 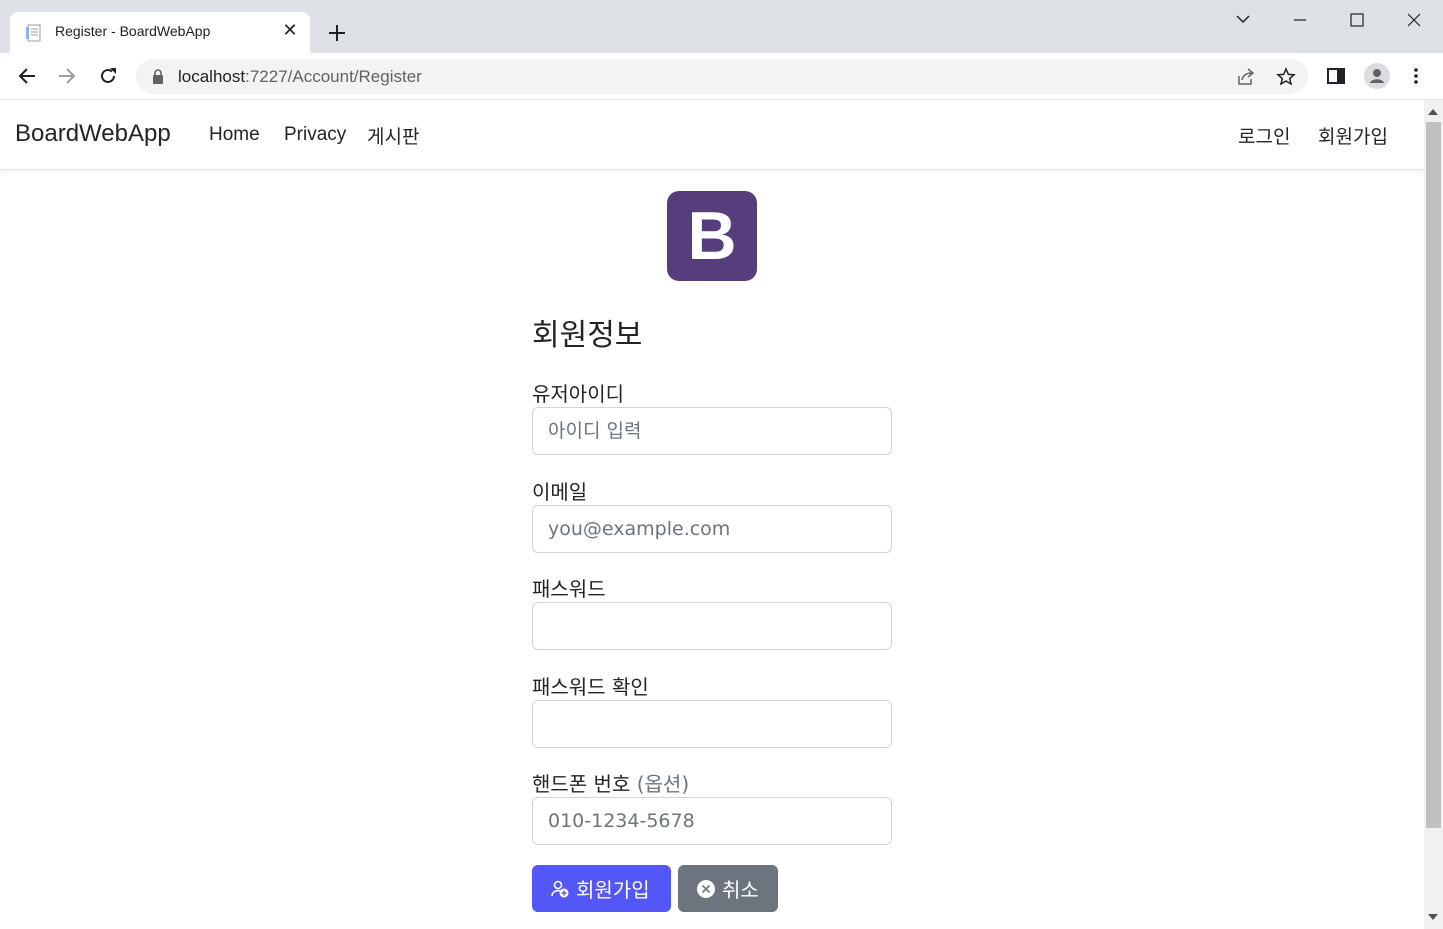 What do you see at coordinates (712, 431) in the screenshot?
I see `username-input` at bounding box center [712, 431].